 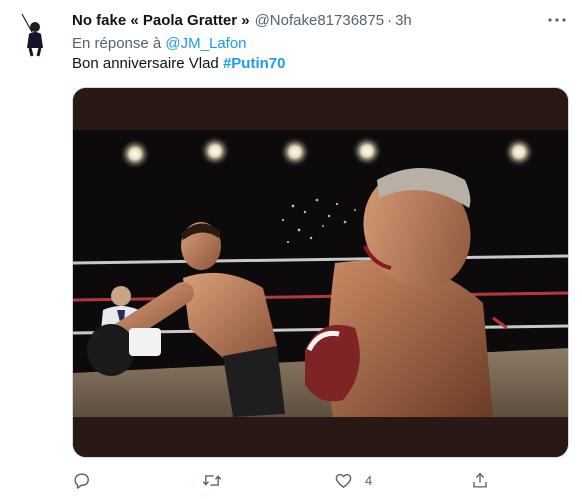 What do you see at coordinates (369, 480) in the screenshot?
I see `like-count: 4` at bounding box center [369, 480].